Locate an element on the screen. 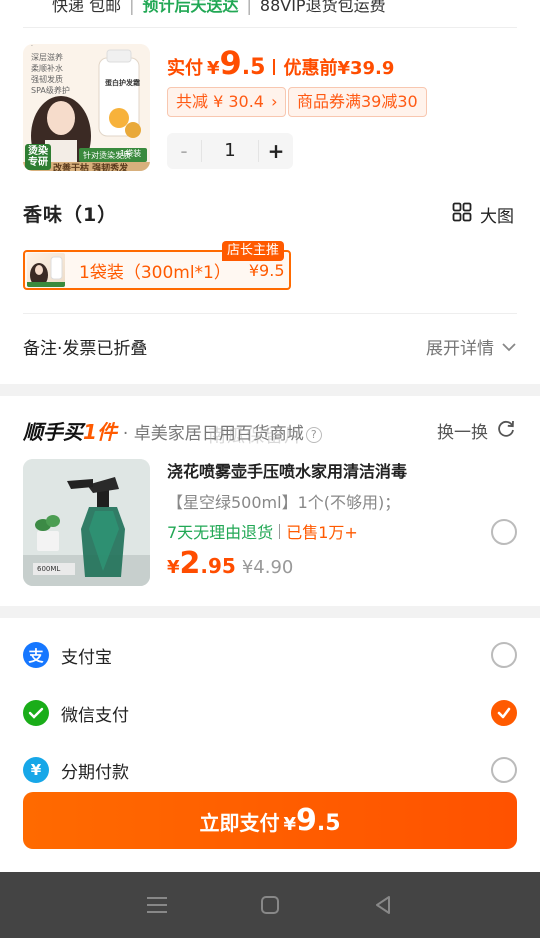 This screenshot has width=540, height=938. quantity-stepper: - 1 + is located at coordinates (230, 151).